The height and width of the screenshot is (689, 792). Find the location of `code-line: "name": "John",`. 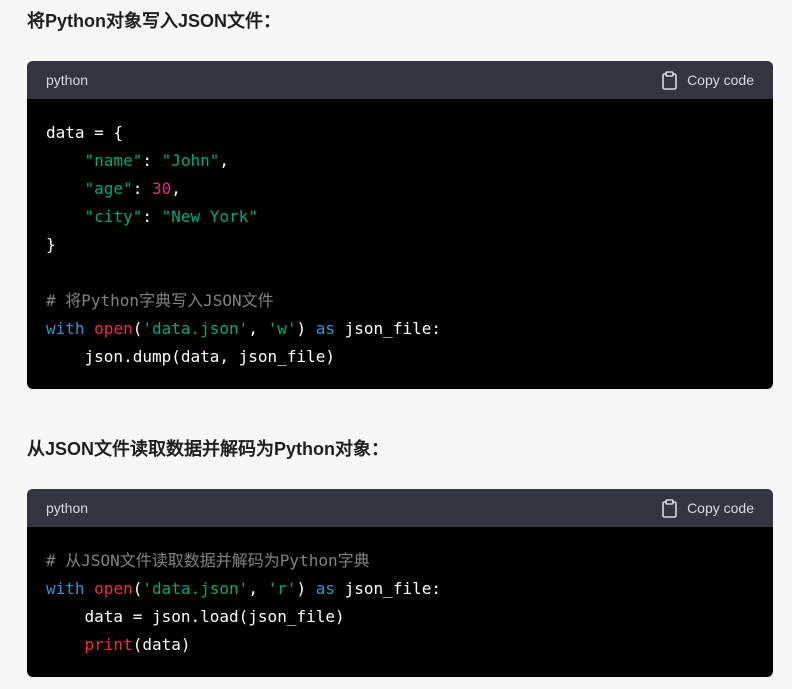

code-line: "name": "John", is located at coordinates (400, 161).